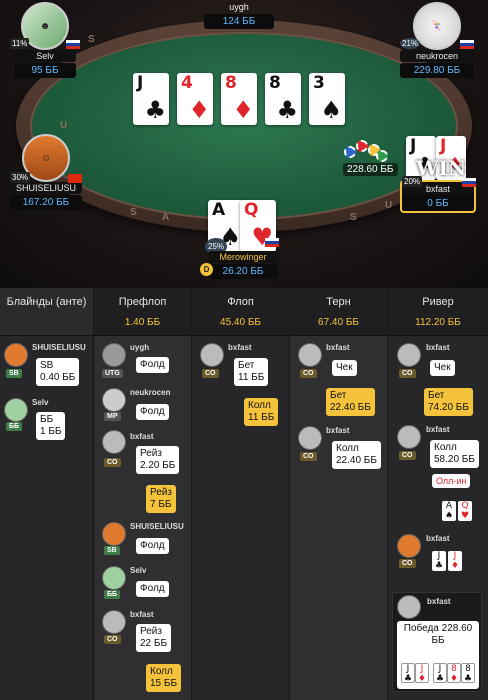 The width and height of the screenshot is (488, 700). Describe the element at coordinates (370, 169) in the screenshot. I see `pot-amount: 228.60 ББ` at that location.